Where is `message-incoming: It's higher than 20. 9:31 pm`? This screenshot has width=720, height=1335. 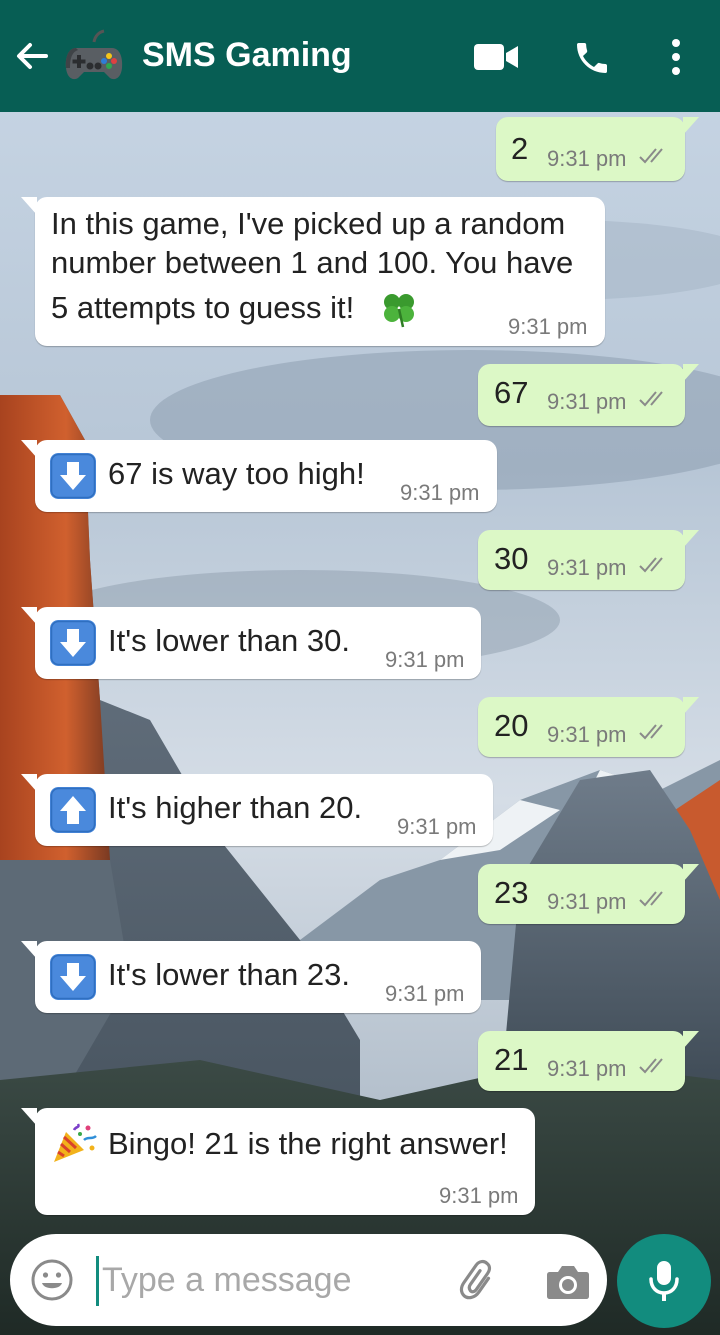
message-incoming: It's higher than 20. 9:31 pm is located at coordinates (257, 810).